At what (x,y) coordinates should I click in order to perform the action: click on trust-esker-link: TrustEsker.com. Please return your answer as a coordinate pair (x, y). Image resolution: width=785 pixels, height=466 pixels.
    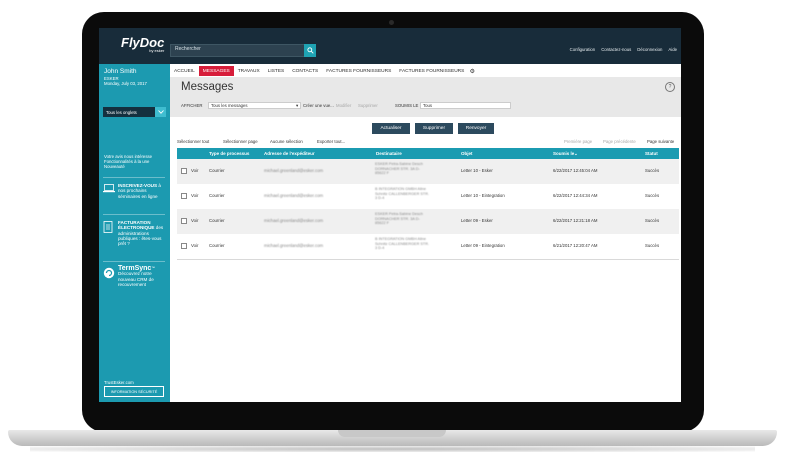
    Looking at the image, I should click on (119, 382).